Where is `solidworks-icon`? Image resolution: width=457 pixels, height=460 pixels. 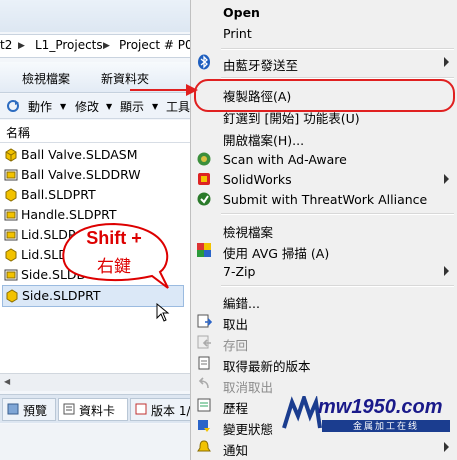
solidworks-icon is located at coordinates (204, 179).